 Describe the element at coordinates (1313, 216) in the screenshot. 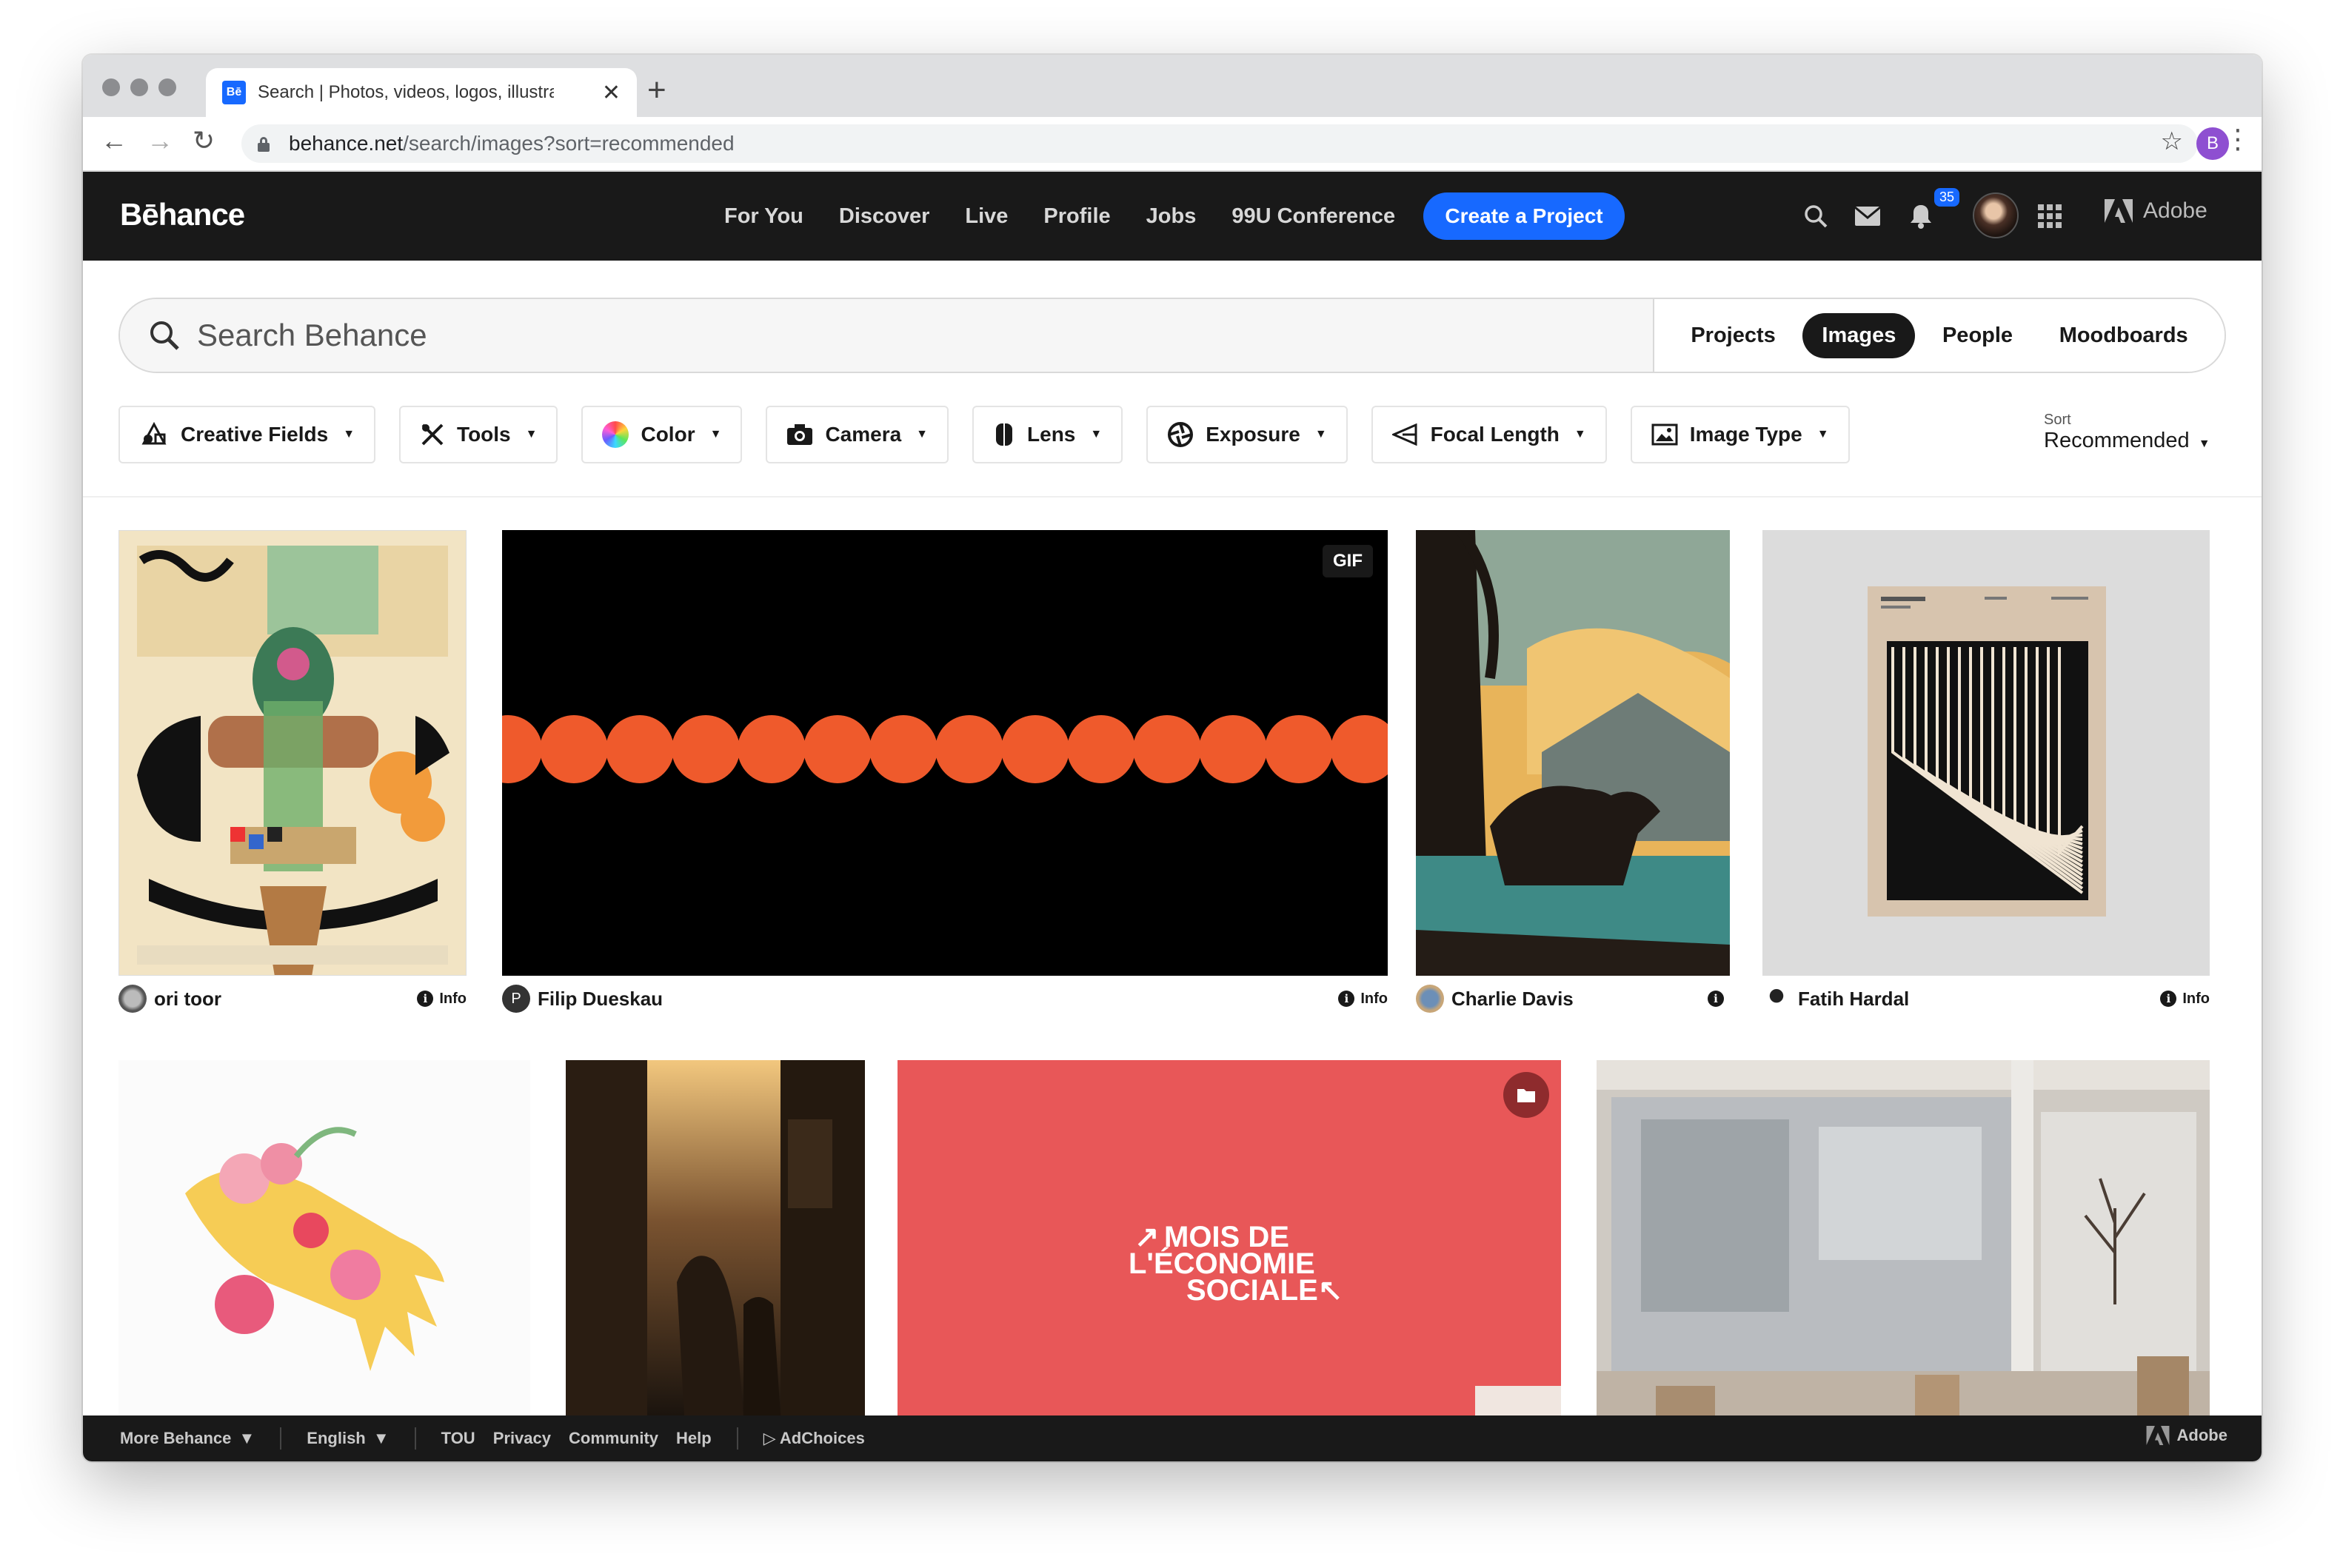

I see `nav-99u-conference: 99U Conference` at that location.